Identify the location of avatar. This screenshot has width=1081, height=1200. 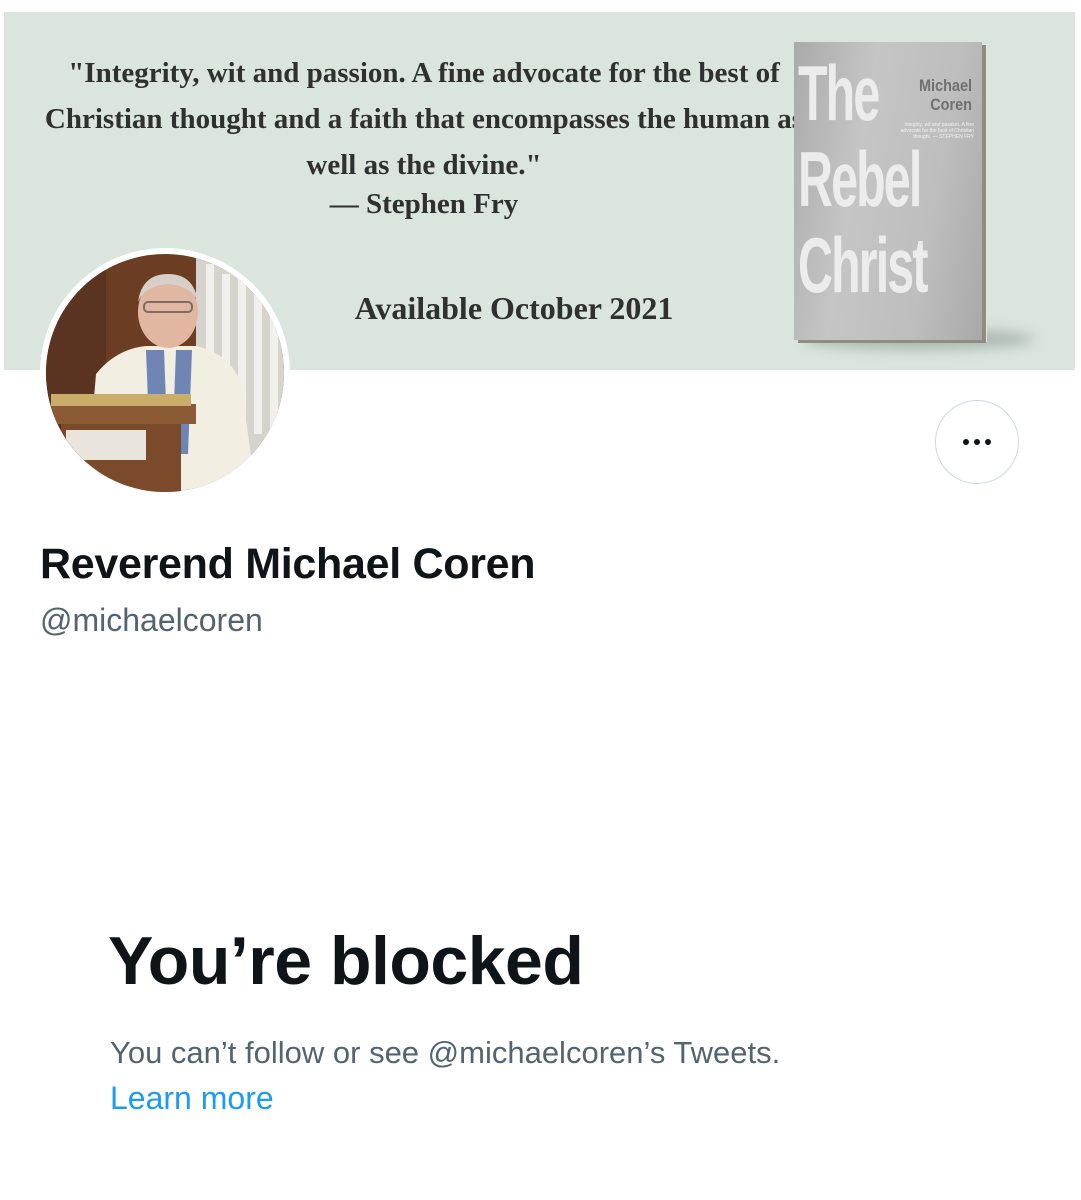
(165, 373).